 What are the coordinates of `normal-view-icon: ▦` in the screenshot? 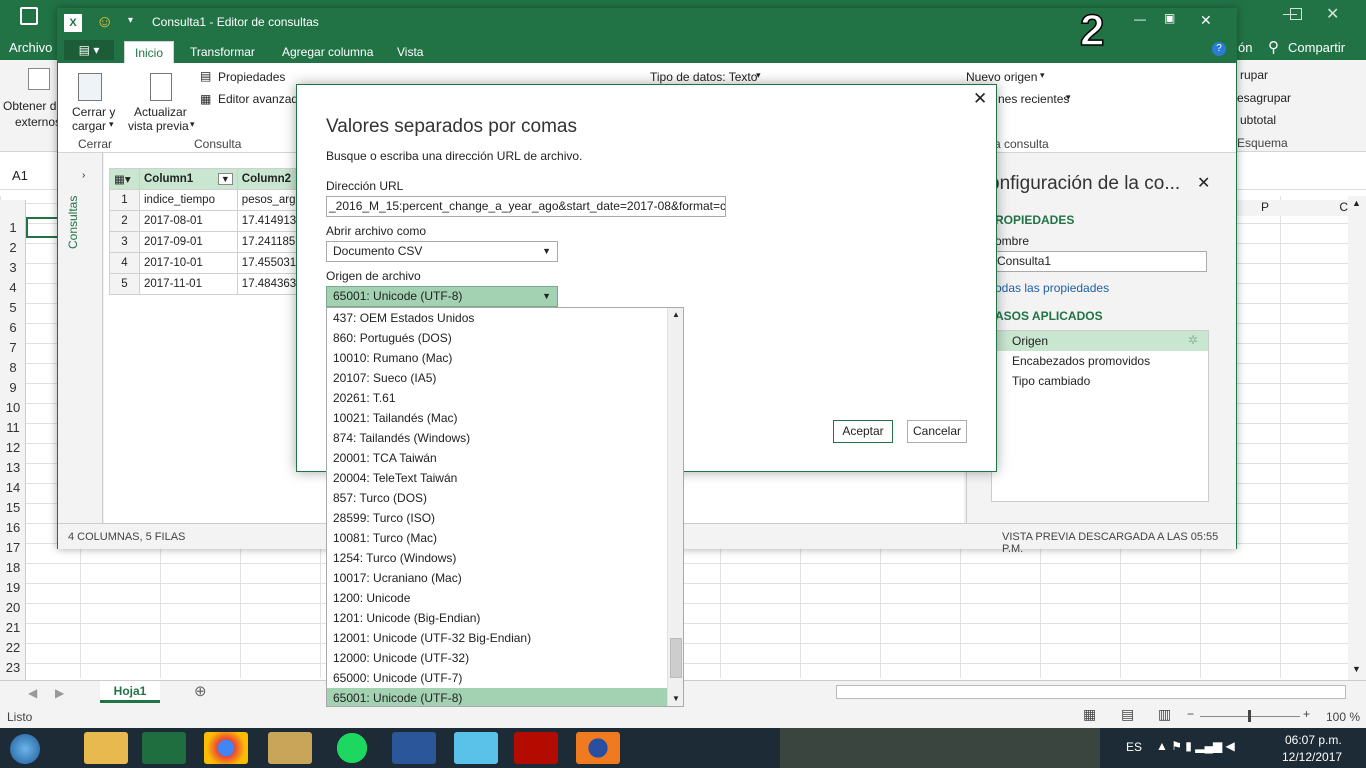 It's located at (1089, 714).